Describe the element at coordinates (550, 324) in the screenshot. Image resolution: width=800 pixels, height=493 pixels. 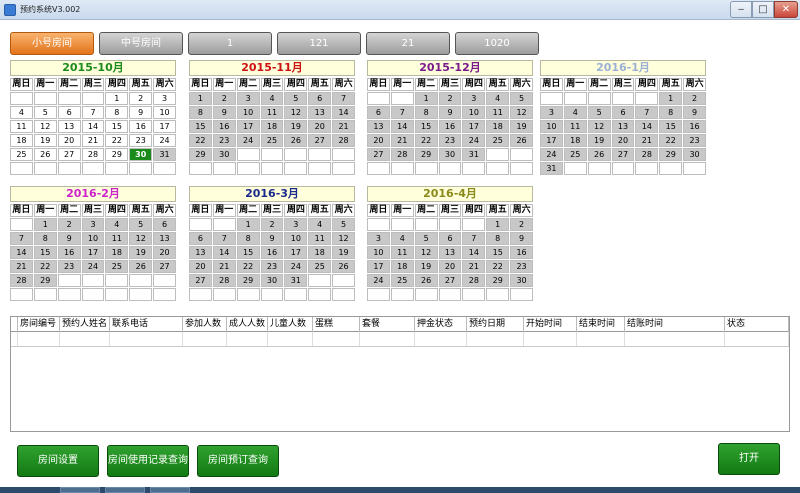
I see `column-header: 开始时间` at that location.